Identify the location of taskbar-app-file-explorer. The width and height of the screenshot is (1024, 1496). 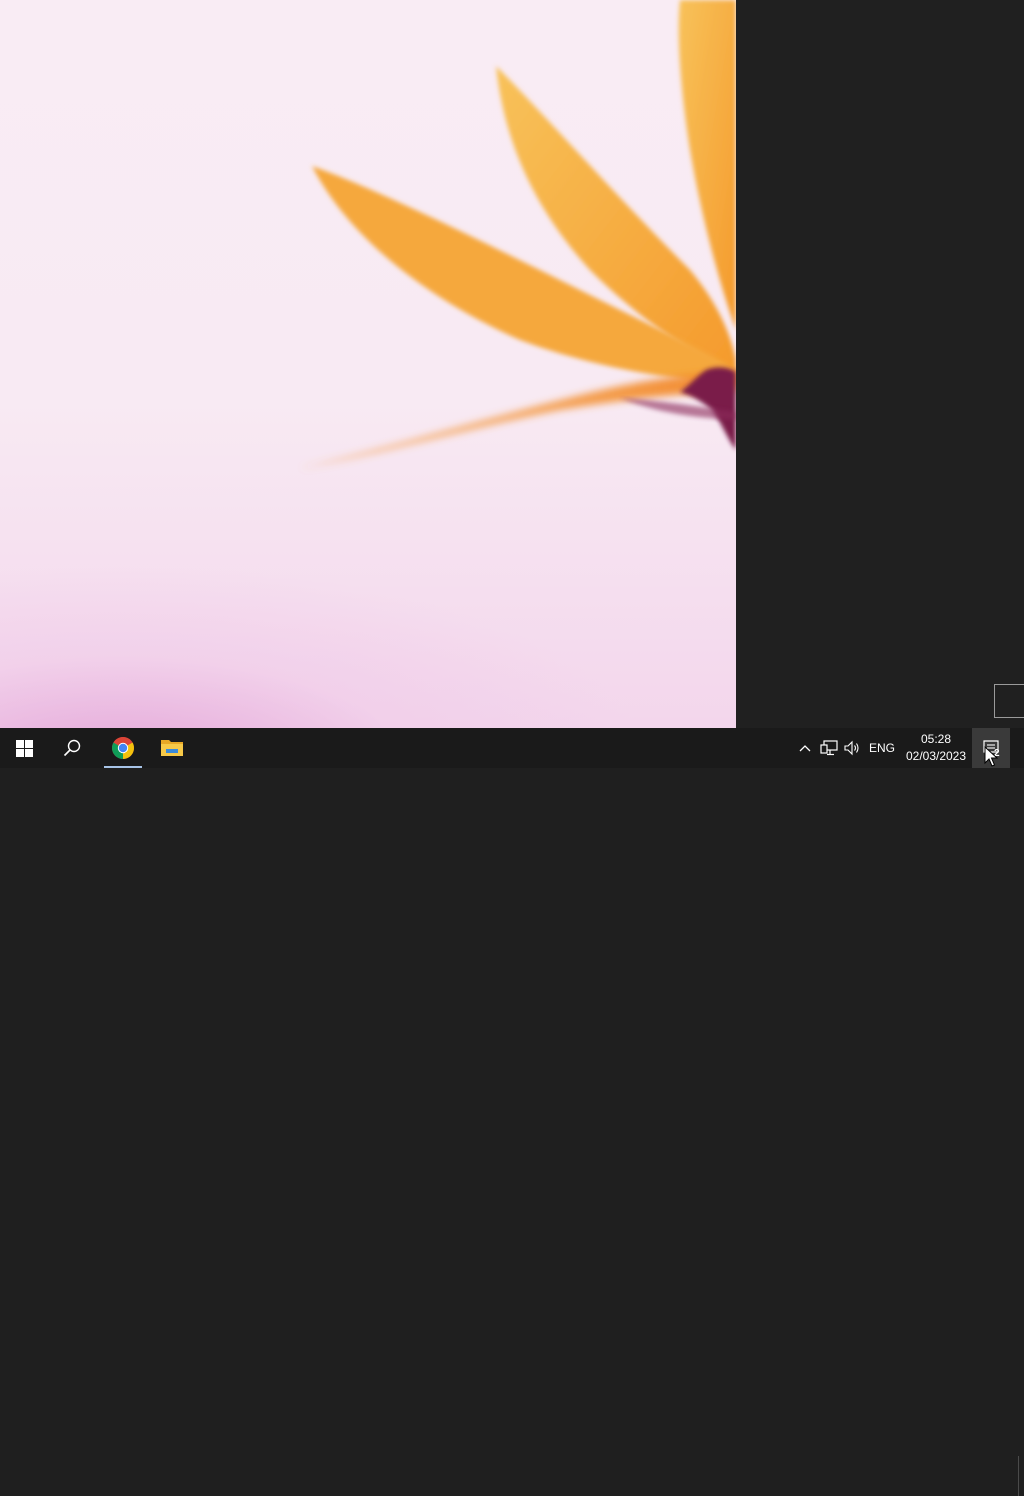
(172, 748).